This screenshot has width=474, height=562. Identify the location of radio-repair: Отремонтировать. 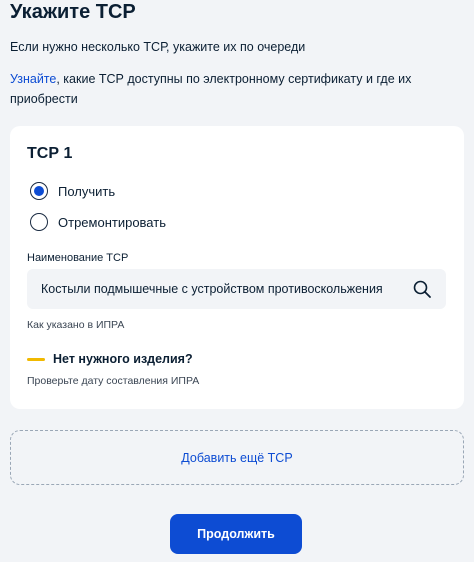
(98, 222).